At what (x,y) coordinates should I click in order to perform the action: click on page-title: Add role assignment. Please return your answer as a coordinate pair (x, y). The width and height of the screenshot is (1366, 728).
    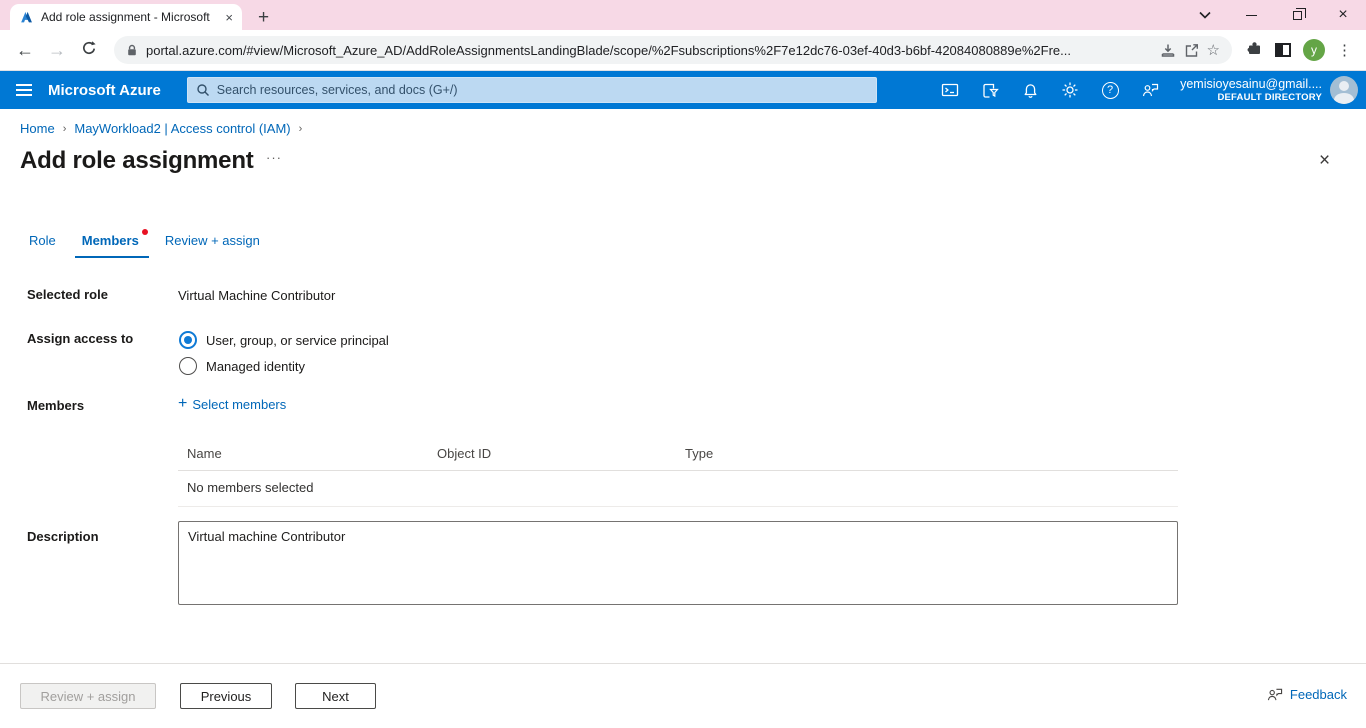
    Looking at the image, I should click on (137, 160).